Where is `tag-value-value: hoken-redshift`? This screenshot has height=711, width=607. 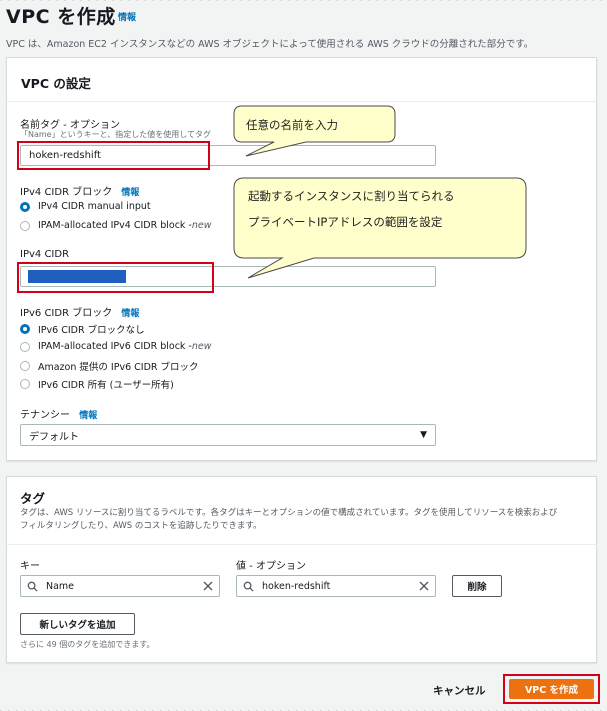 tag-value-value: hoken-redshift is located at coordinates (296, 586).